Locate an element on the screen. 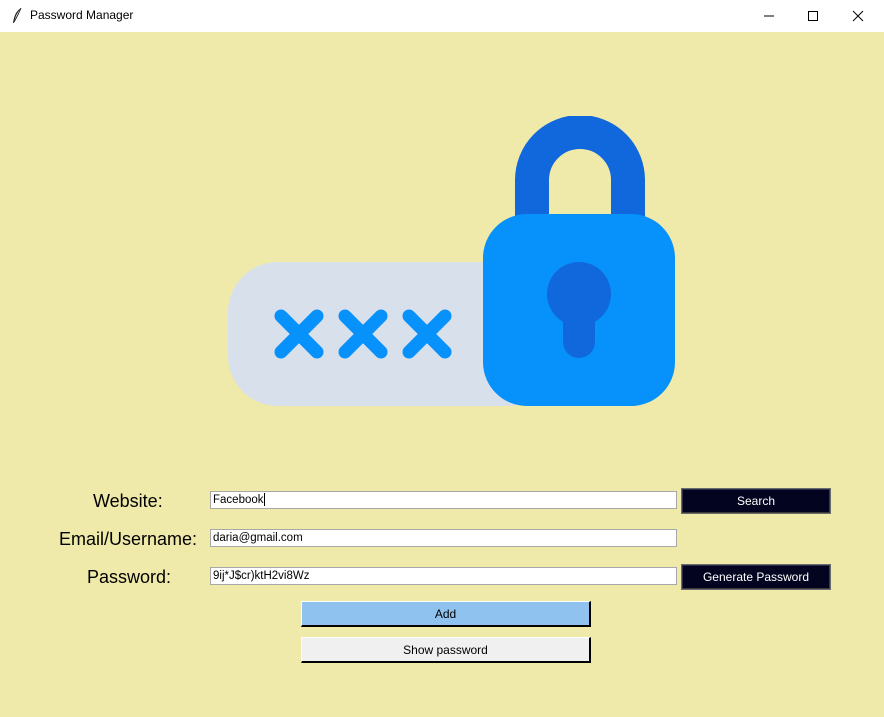 The height and width of the screenshot is (717, 884). minimize-button is located at coordinates (769, 16).